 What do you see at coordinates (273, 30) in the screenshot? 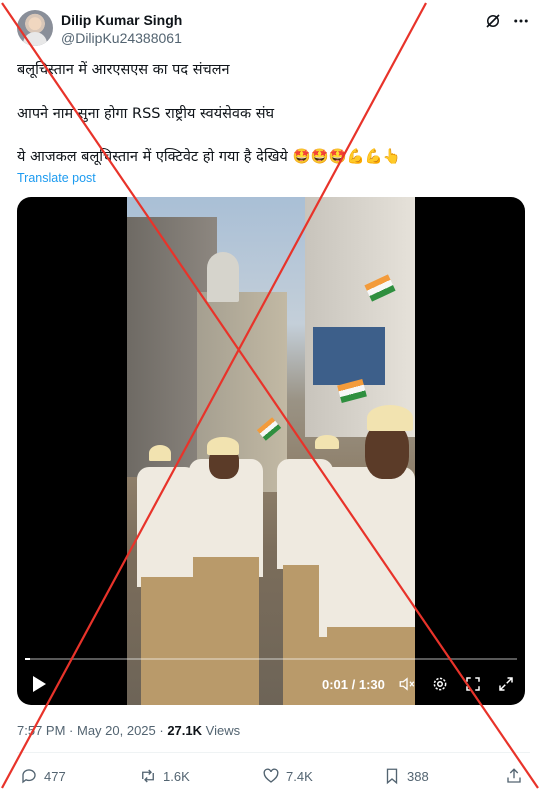
I see `tweet-header: Dilip Kumar Singh @DilipKu24388061` at bounding box center [273, 30].